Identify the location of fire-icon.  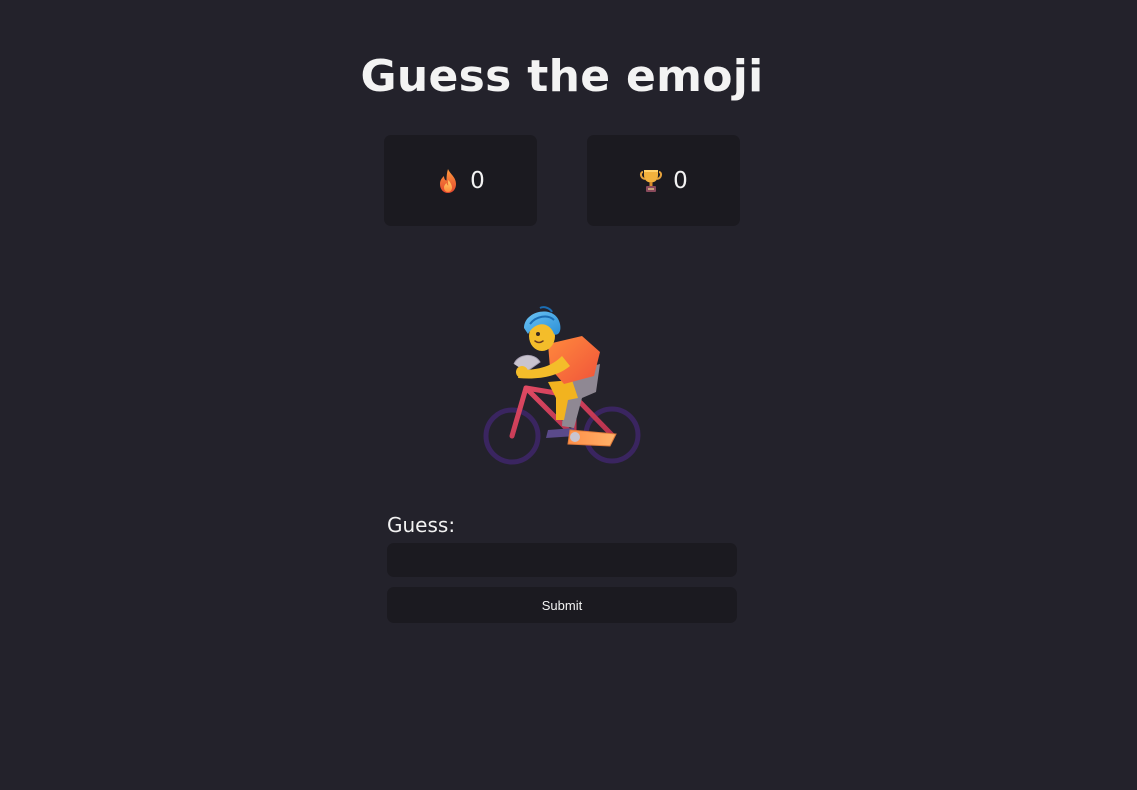
(448, 181).